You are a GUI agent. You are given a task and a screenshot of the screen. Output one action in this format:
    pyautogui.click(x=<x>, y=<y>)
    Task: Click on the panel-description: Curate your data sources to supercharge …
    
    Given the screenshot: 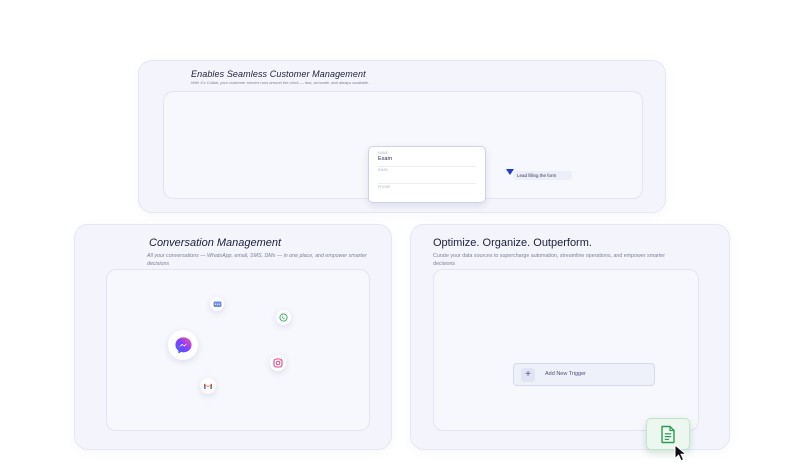 What is the action you would take?
    pyautogui.click(x=549, y=260)
    